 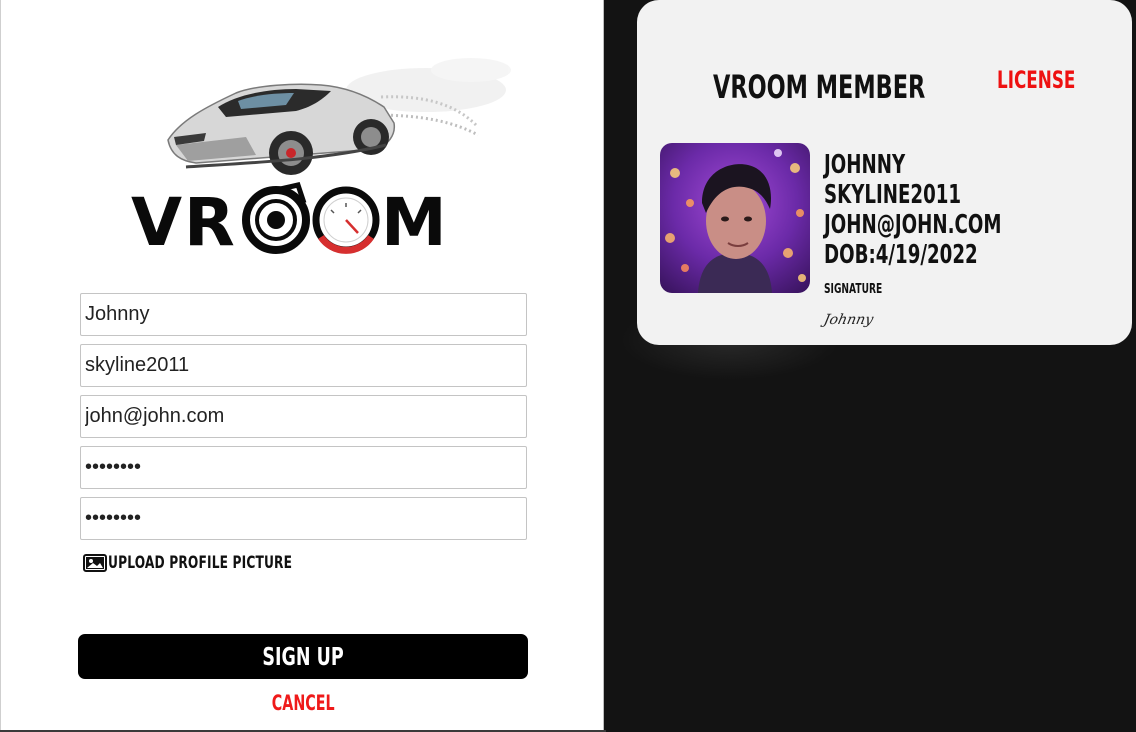 What do you see at coordinates (303, 518) in the screenshot?
I see `confirm-password-input` at bounding box center [303, 518].